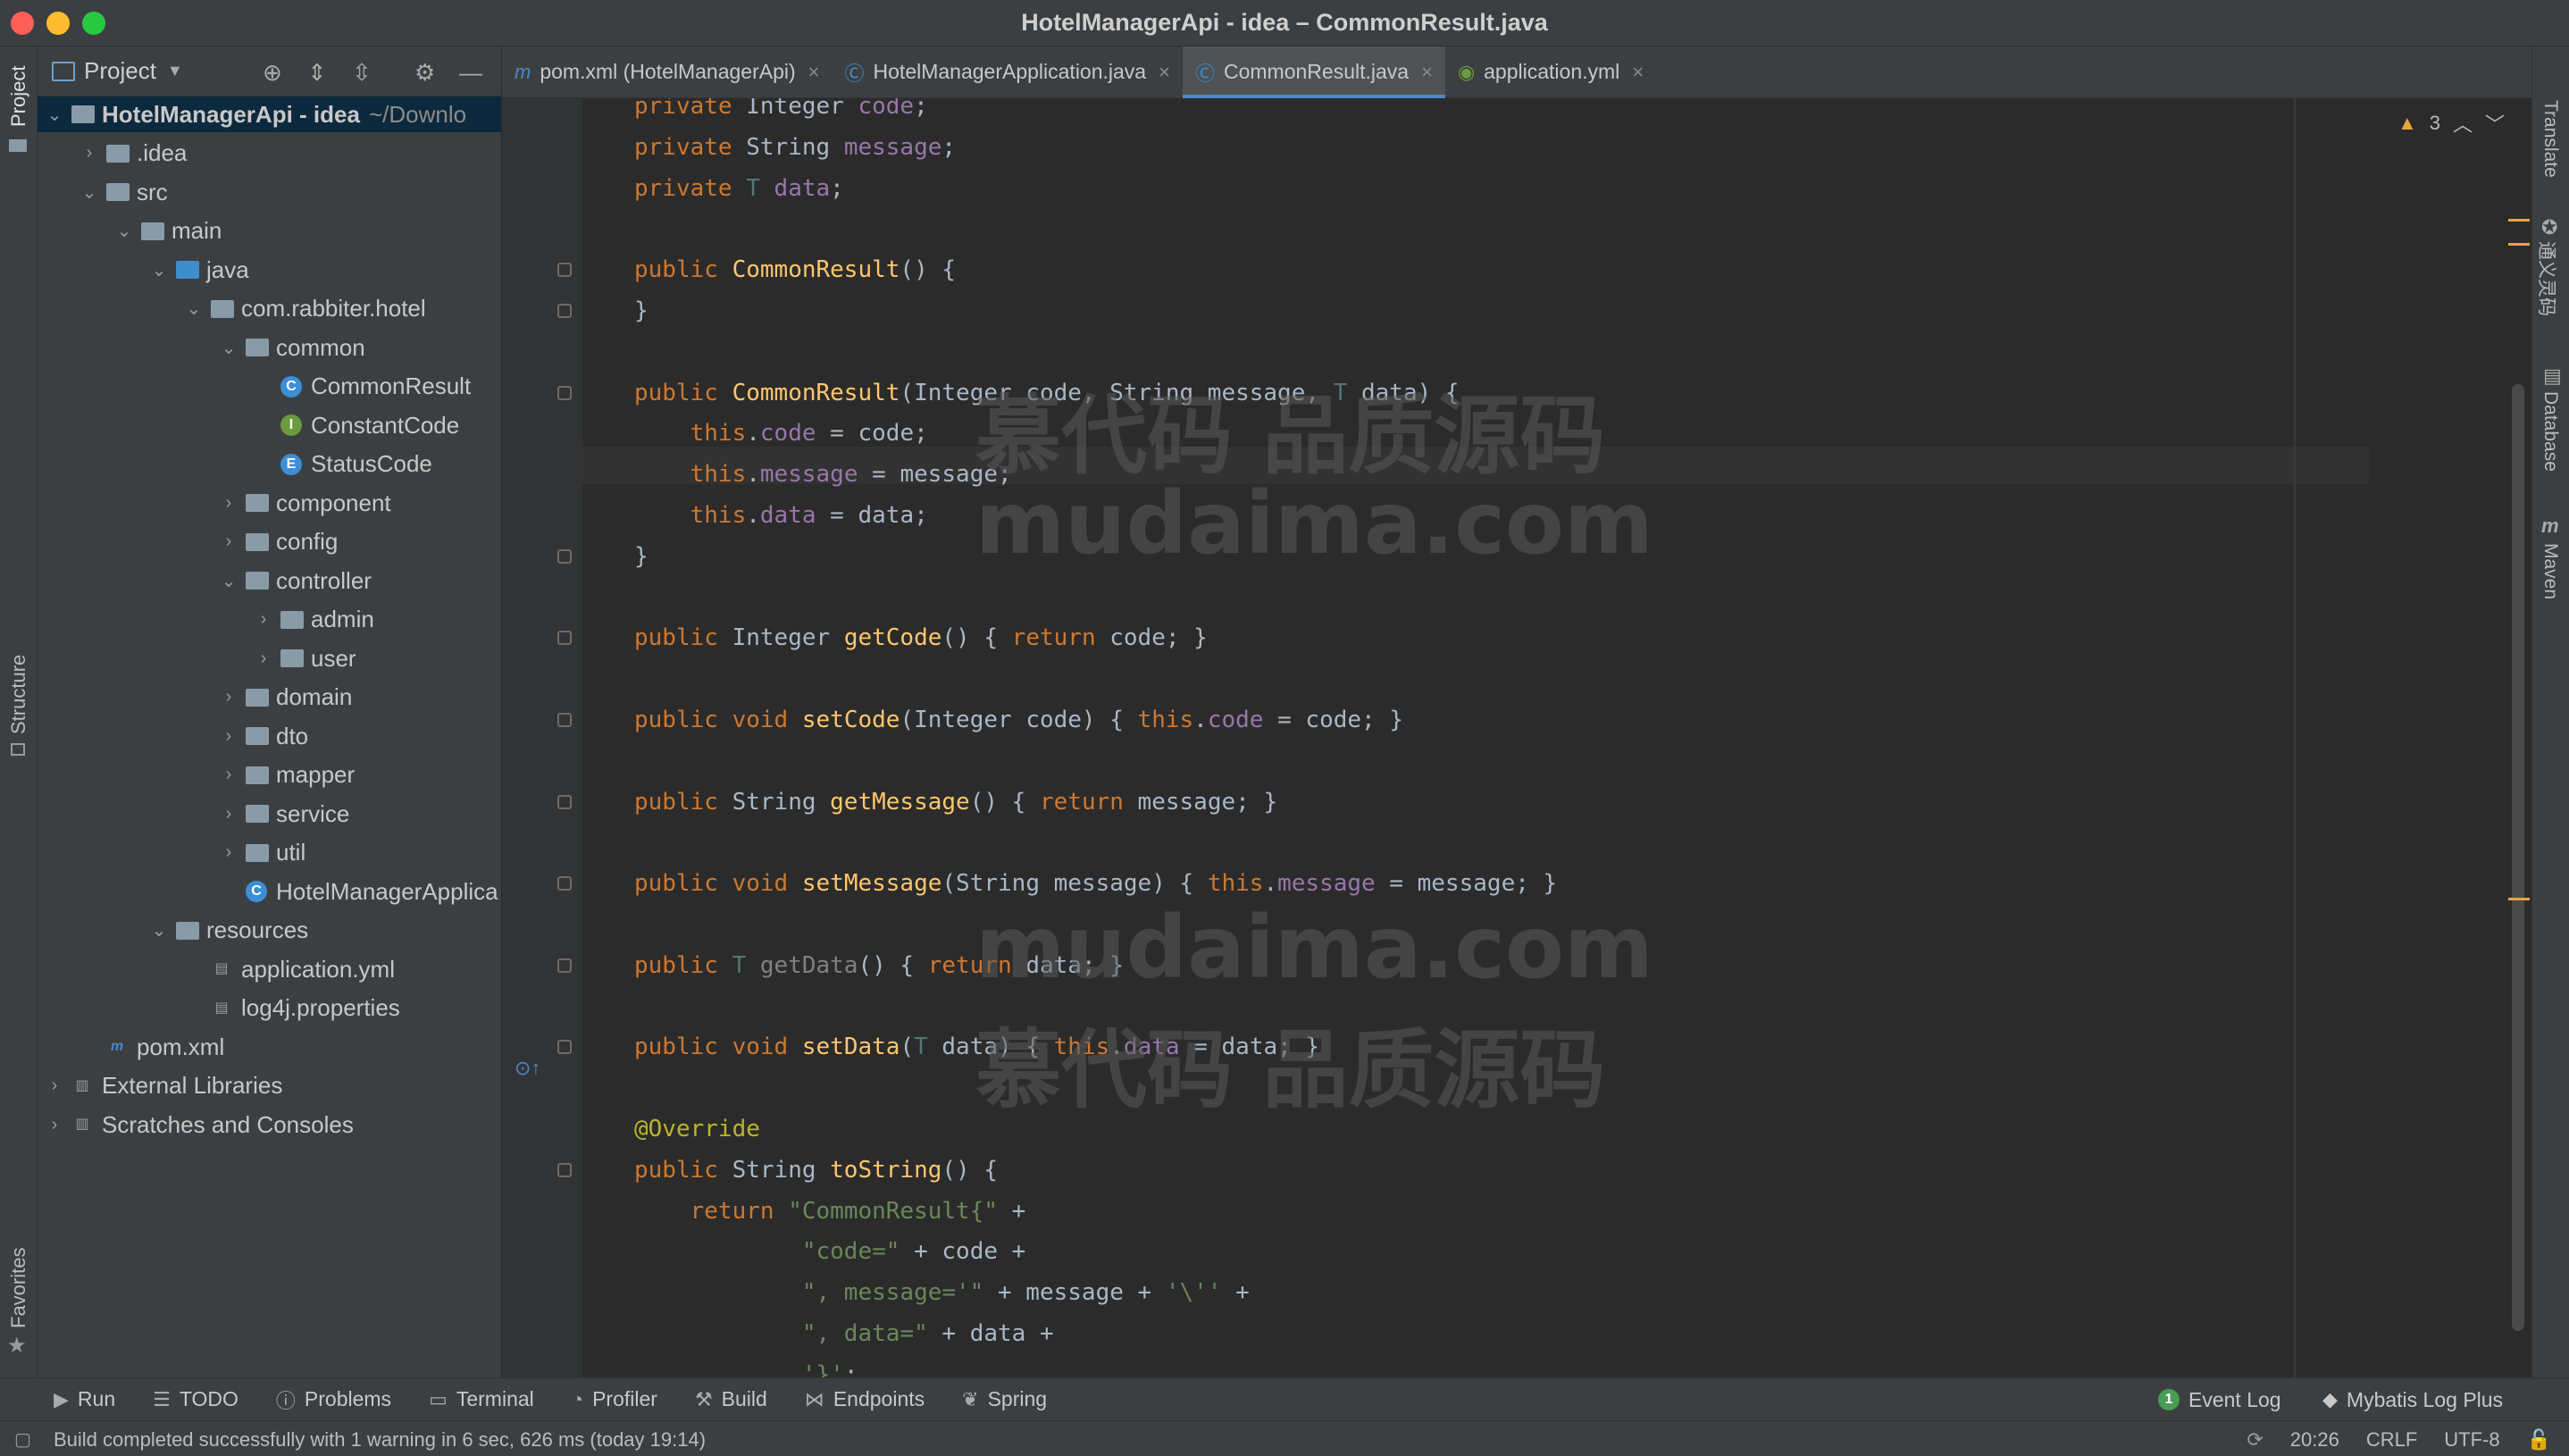  What do you see at coordinates (269, 931) in the screenshot?
I see `tree-item: ⌄ resources` at bounding box center [269, 931].